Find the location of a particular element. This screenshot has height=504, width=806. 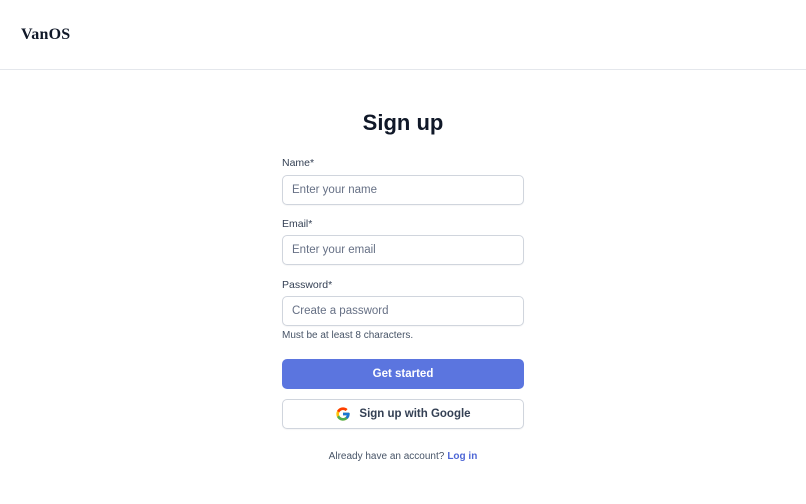

google-icon is located at coordinates (343, 414).